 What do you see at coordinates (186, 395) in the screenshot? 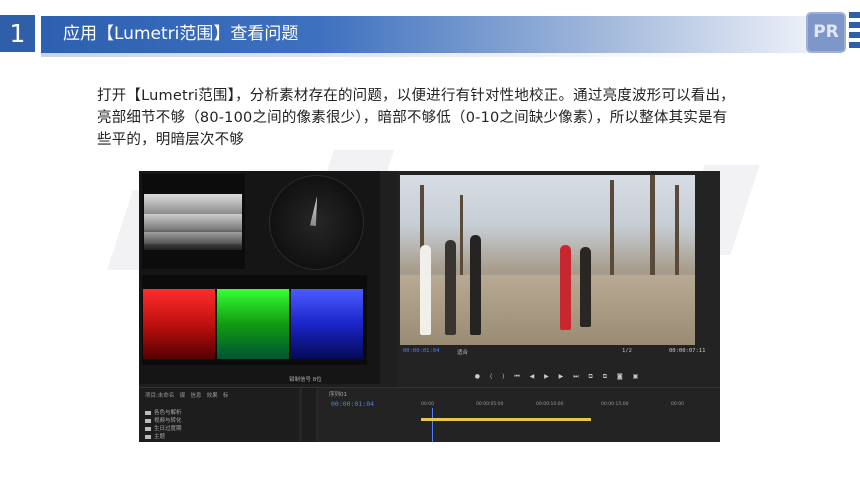
I see `project-tabs: 项目:未命名 媒 信息 效果 标` at bounding box center [186, 395].